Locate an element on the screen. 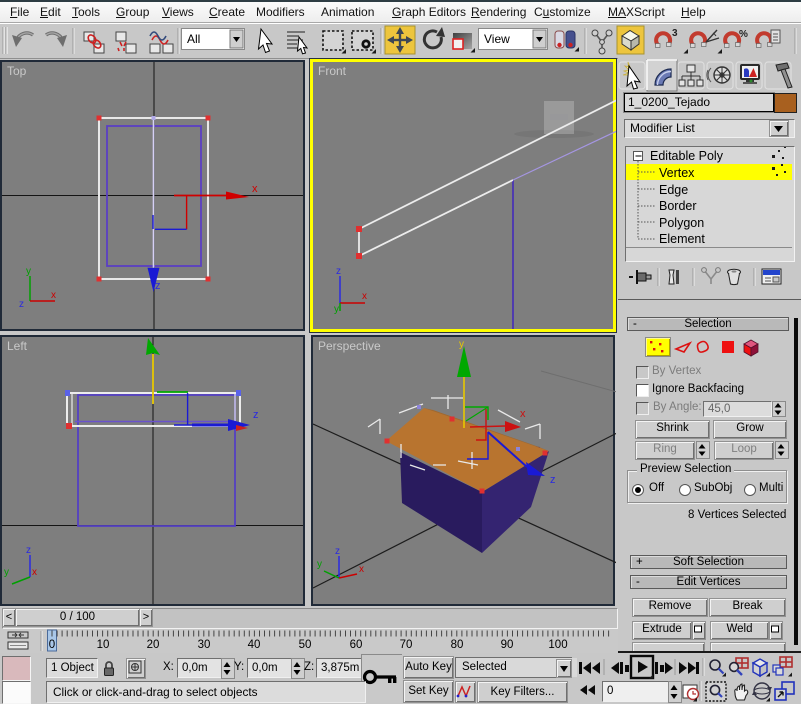 The width and height of the screenshot is (801, 704). svg-text: 70 is located at coordinates (406, 645).